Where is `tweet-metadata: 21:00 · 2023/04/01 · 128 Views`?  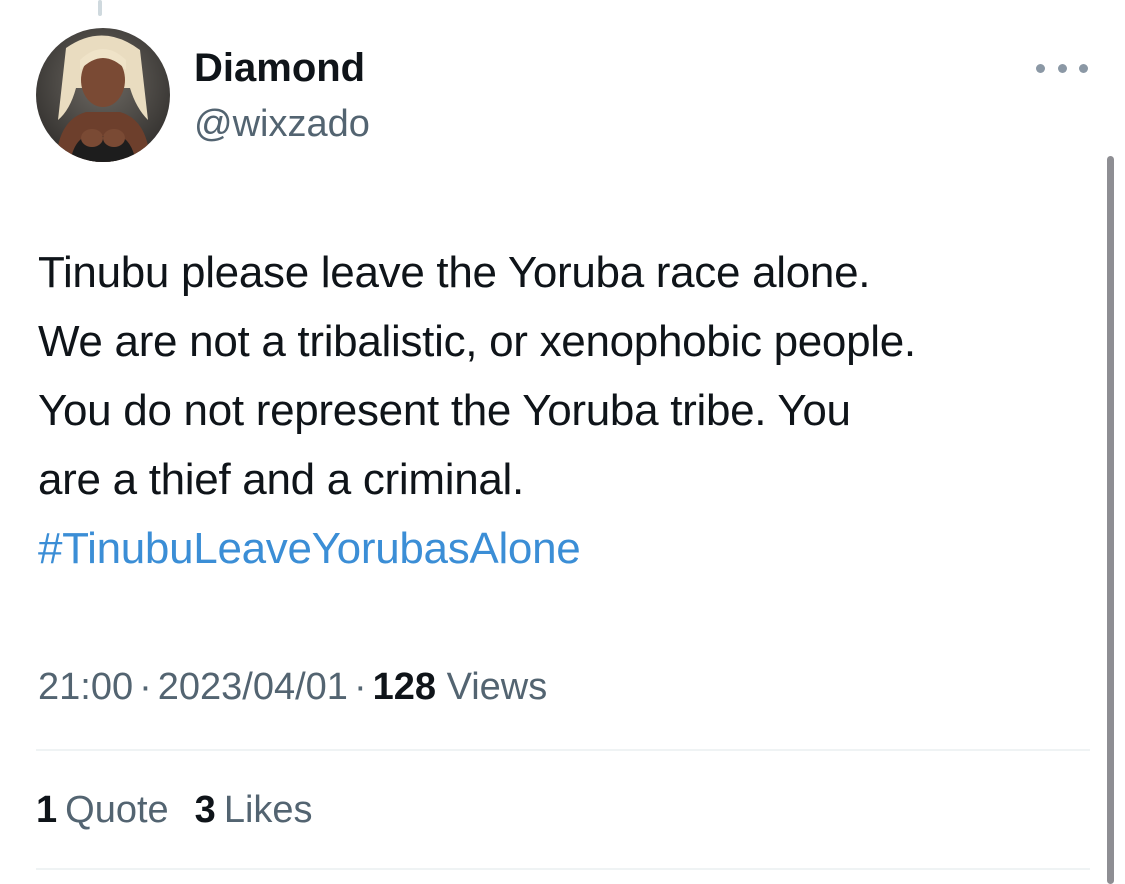 tweet-metadata: 21:00 · 2023/04/01 · 128 Views is located at coordinates (292, 687).